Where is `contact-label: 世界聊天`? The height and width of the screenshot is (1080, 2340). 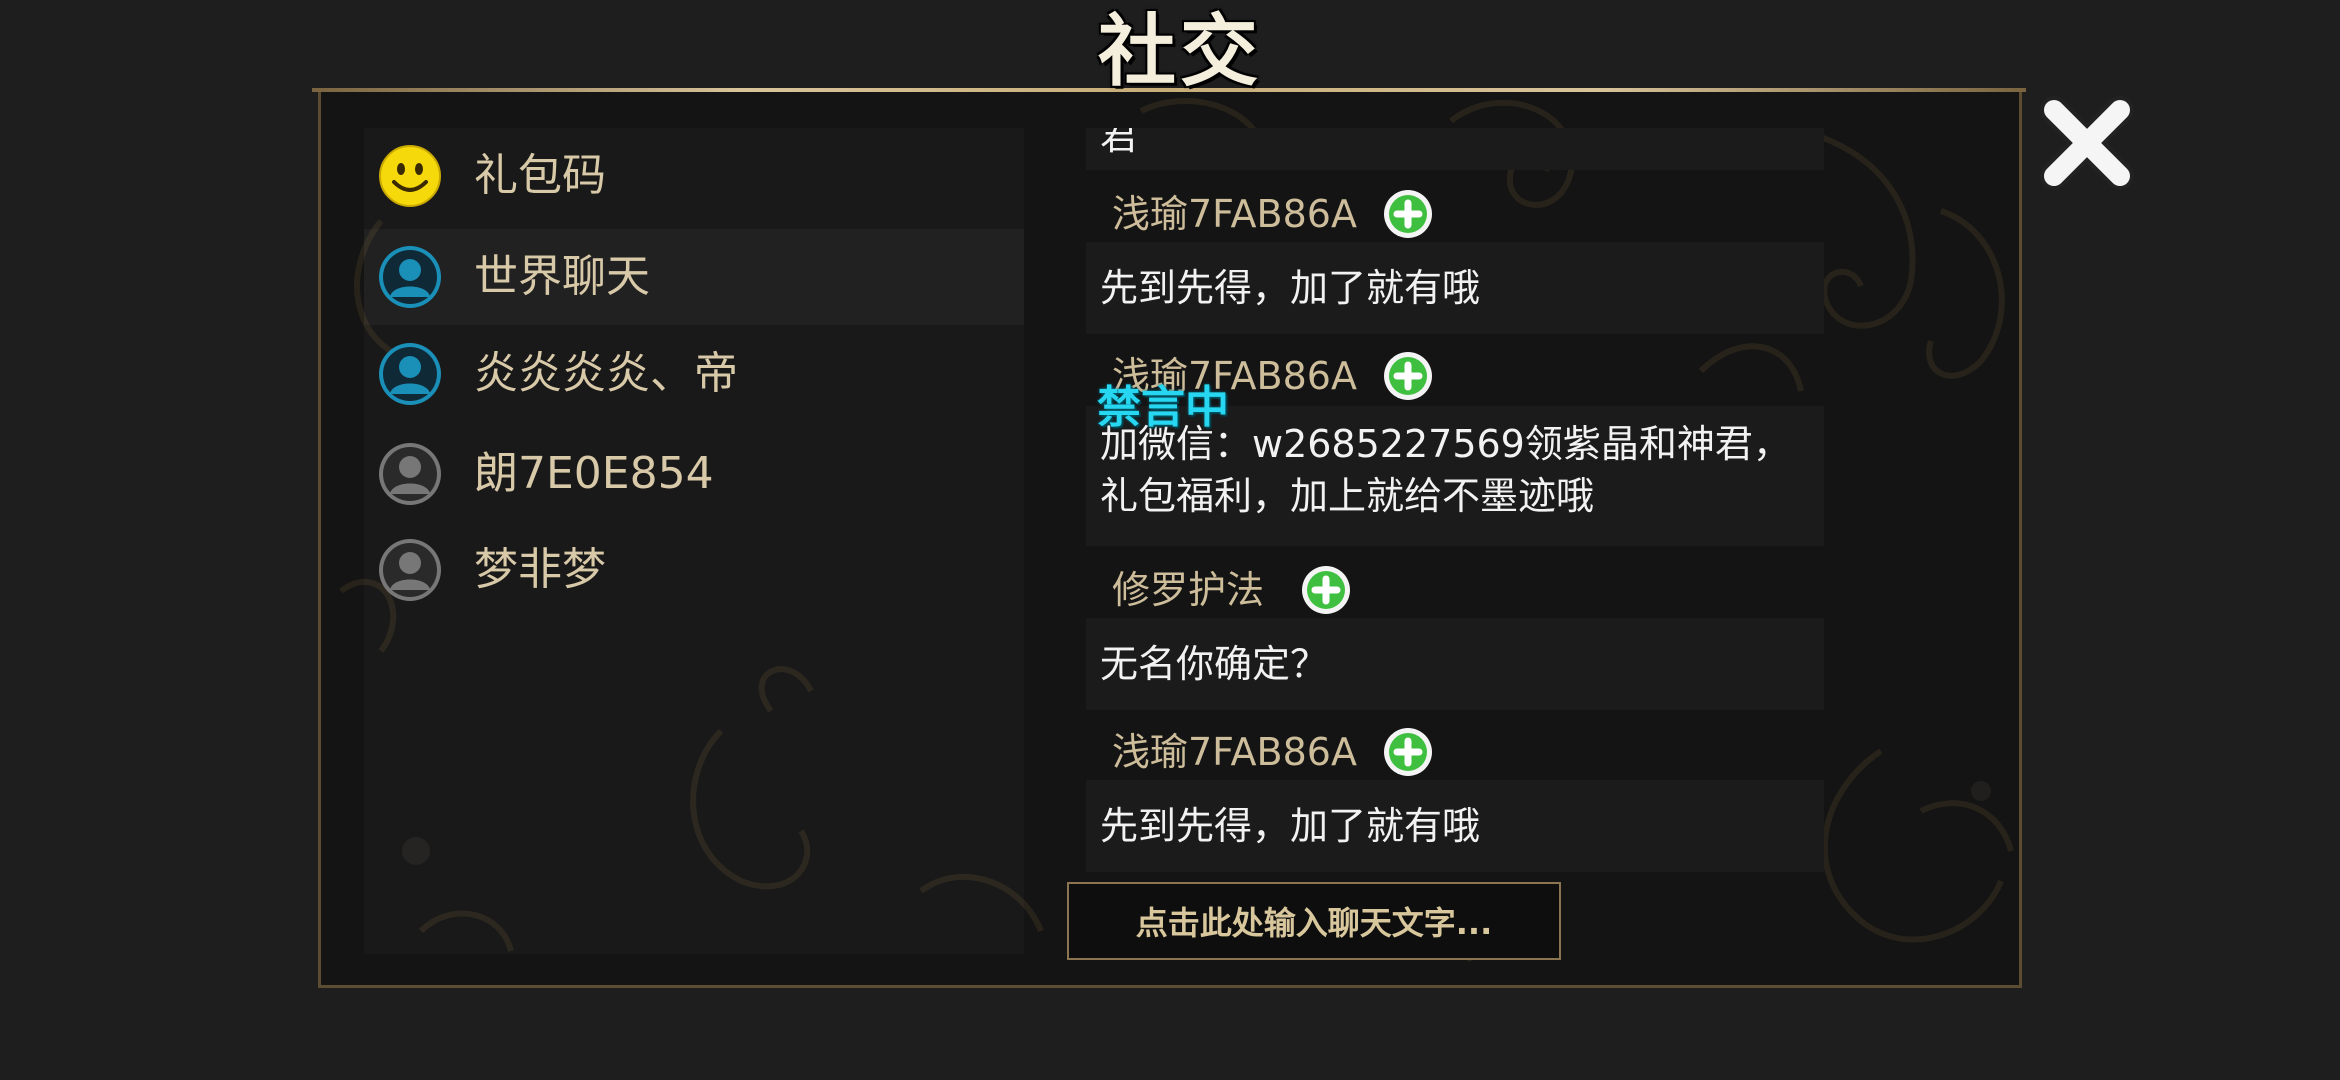 contact-label: 世界聊天 is located at coordinates (562, 276).